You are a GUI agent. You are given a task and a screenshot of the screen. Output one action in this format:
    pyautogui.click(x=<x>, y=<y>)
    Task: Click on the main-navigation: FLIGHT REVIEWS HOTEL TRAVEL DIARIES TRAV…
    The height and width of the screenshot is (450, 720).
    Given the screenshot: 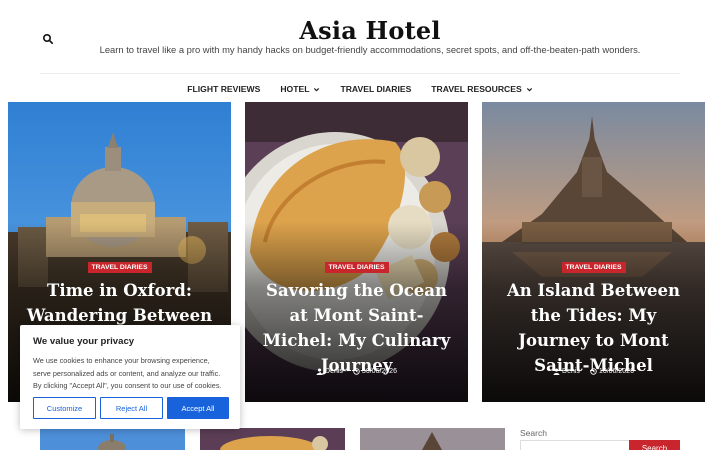 What is the action you would take?
    pyautogui.click(x=360, y=89)
    